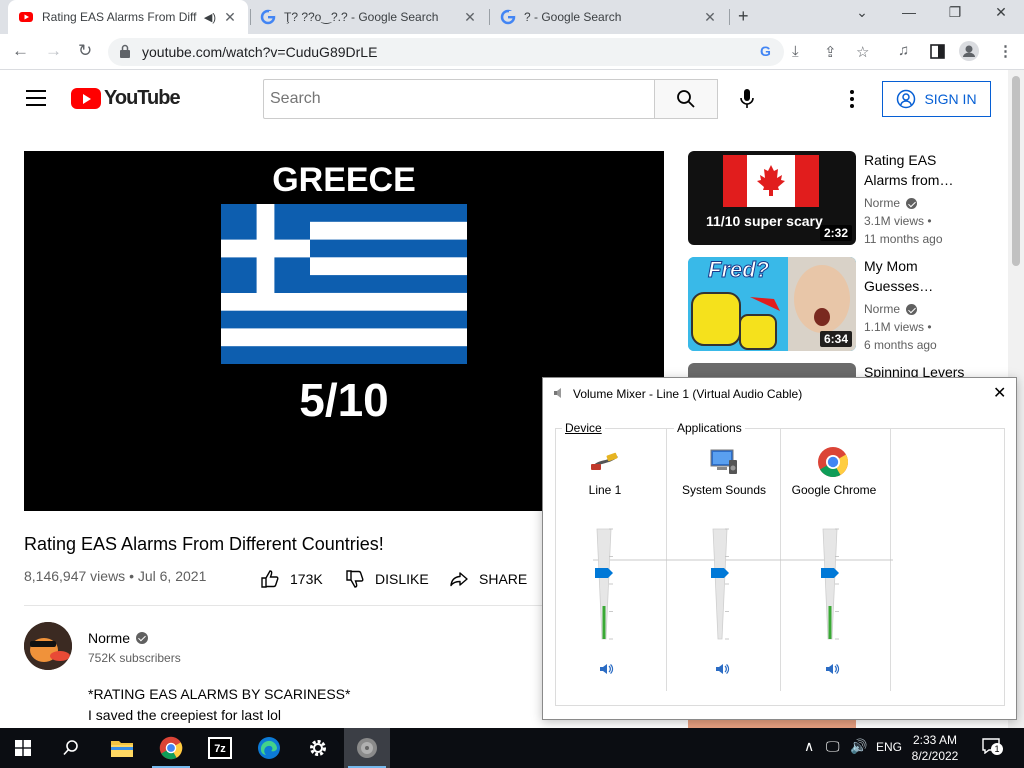  What do you see at coordinates (900, 160) in the screenshot?
I see `related-title-line: Rating EAS` at bounding box center [900, 160].